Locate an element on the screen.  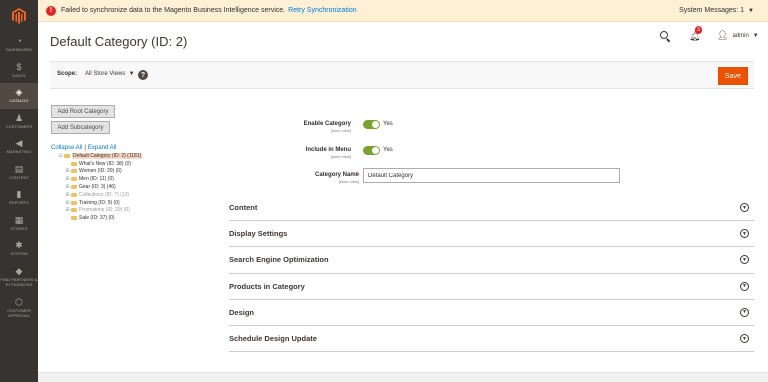
section-display-settings: Display Settings ▼ is located at coordinates (491, 234).